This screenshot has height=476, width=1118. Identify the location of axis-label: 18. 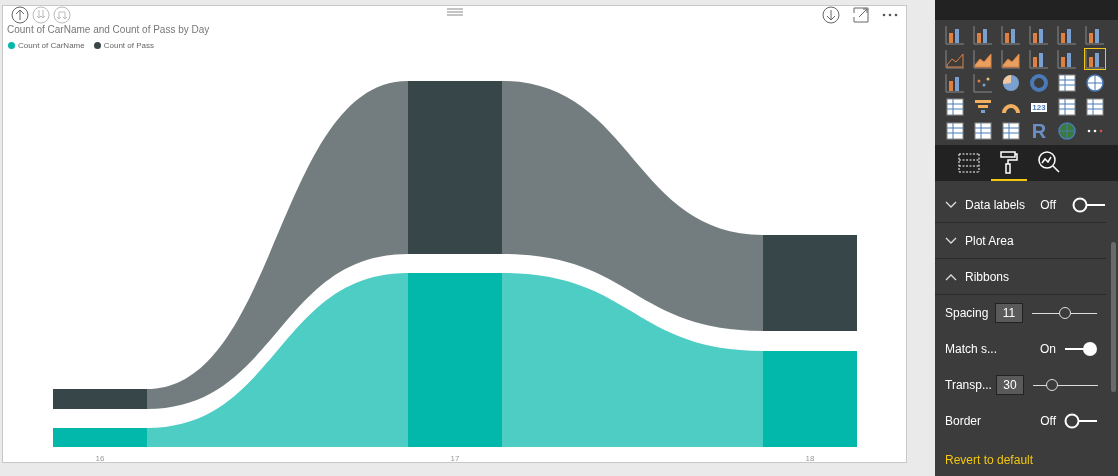
(810, 458).